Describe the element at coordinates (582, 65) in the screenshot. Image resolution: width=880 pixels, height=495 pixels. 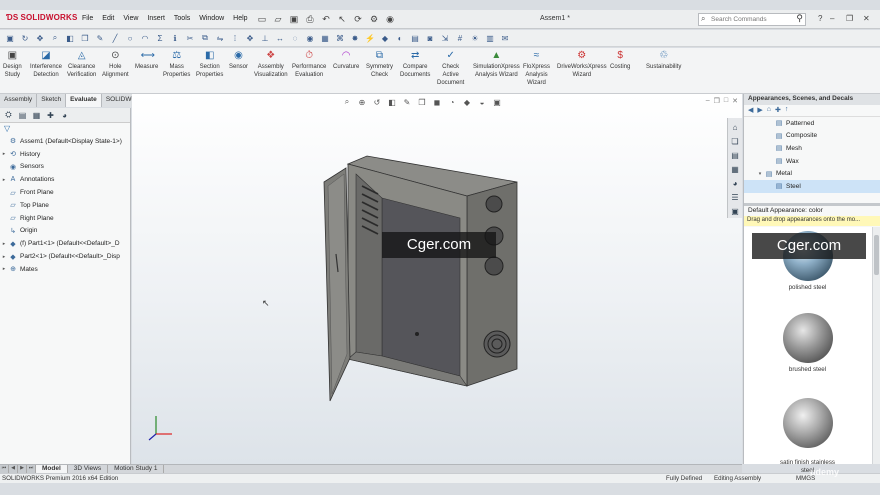
I see `driveworks-button: ⚙ DriveWorksXpress Wizard` at that location.